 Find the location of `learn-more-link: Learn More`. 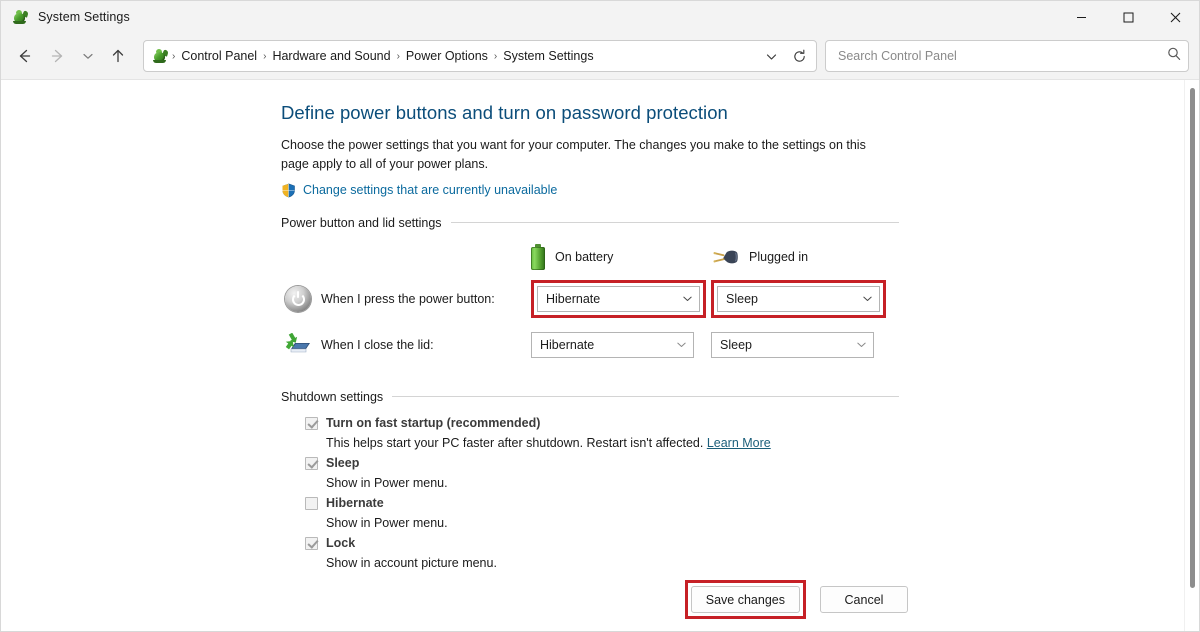

learn-more-link: Learn More is located at coordinates (739, 443).